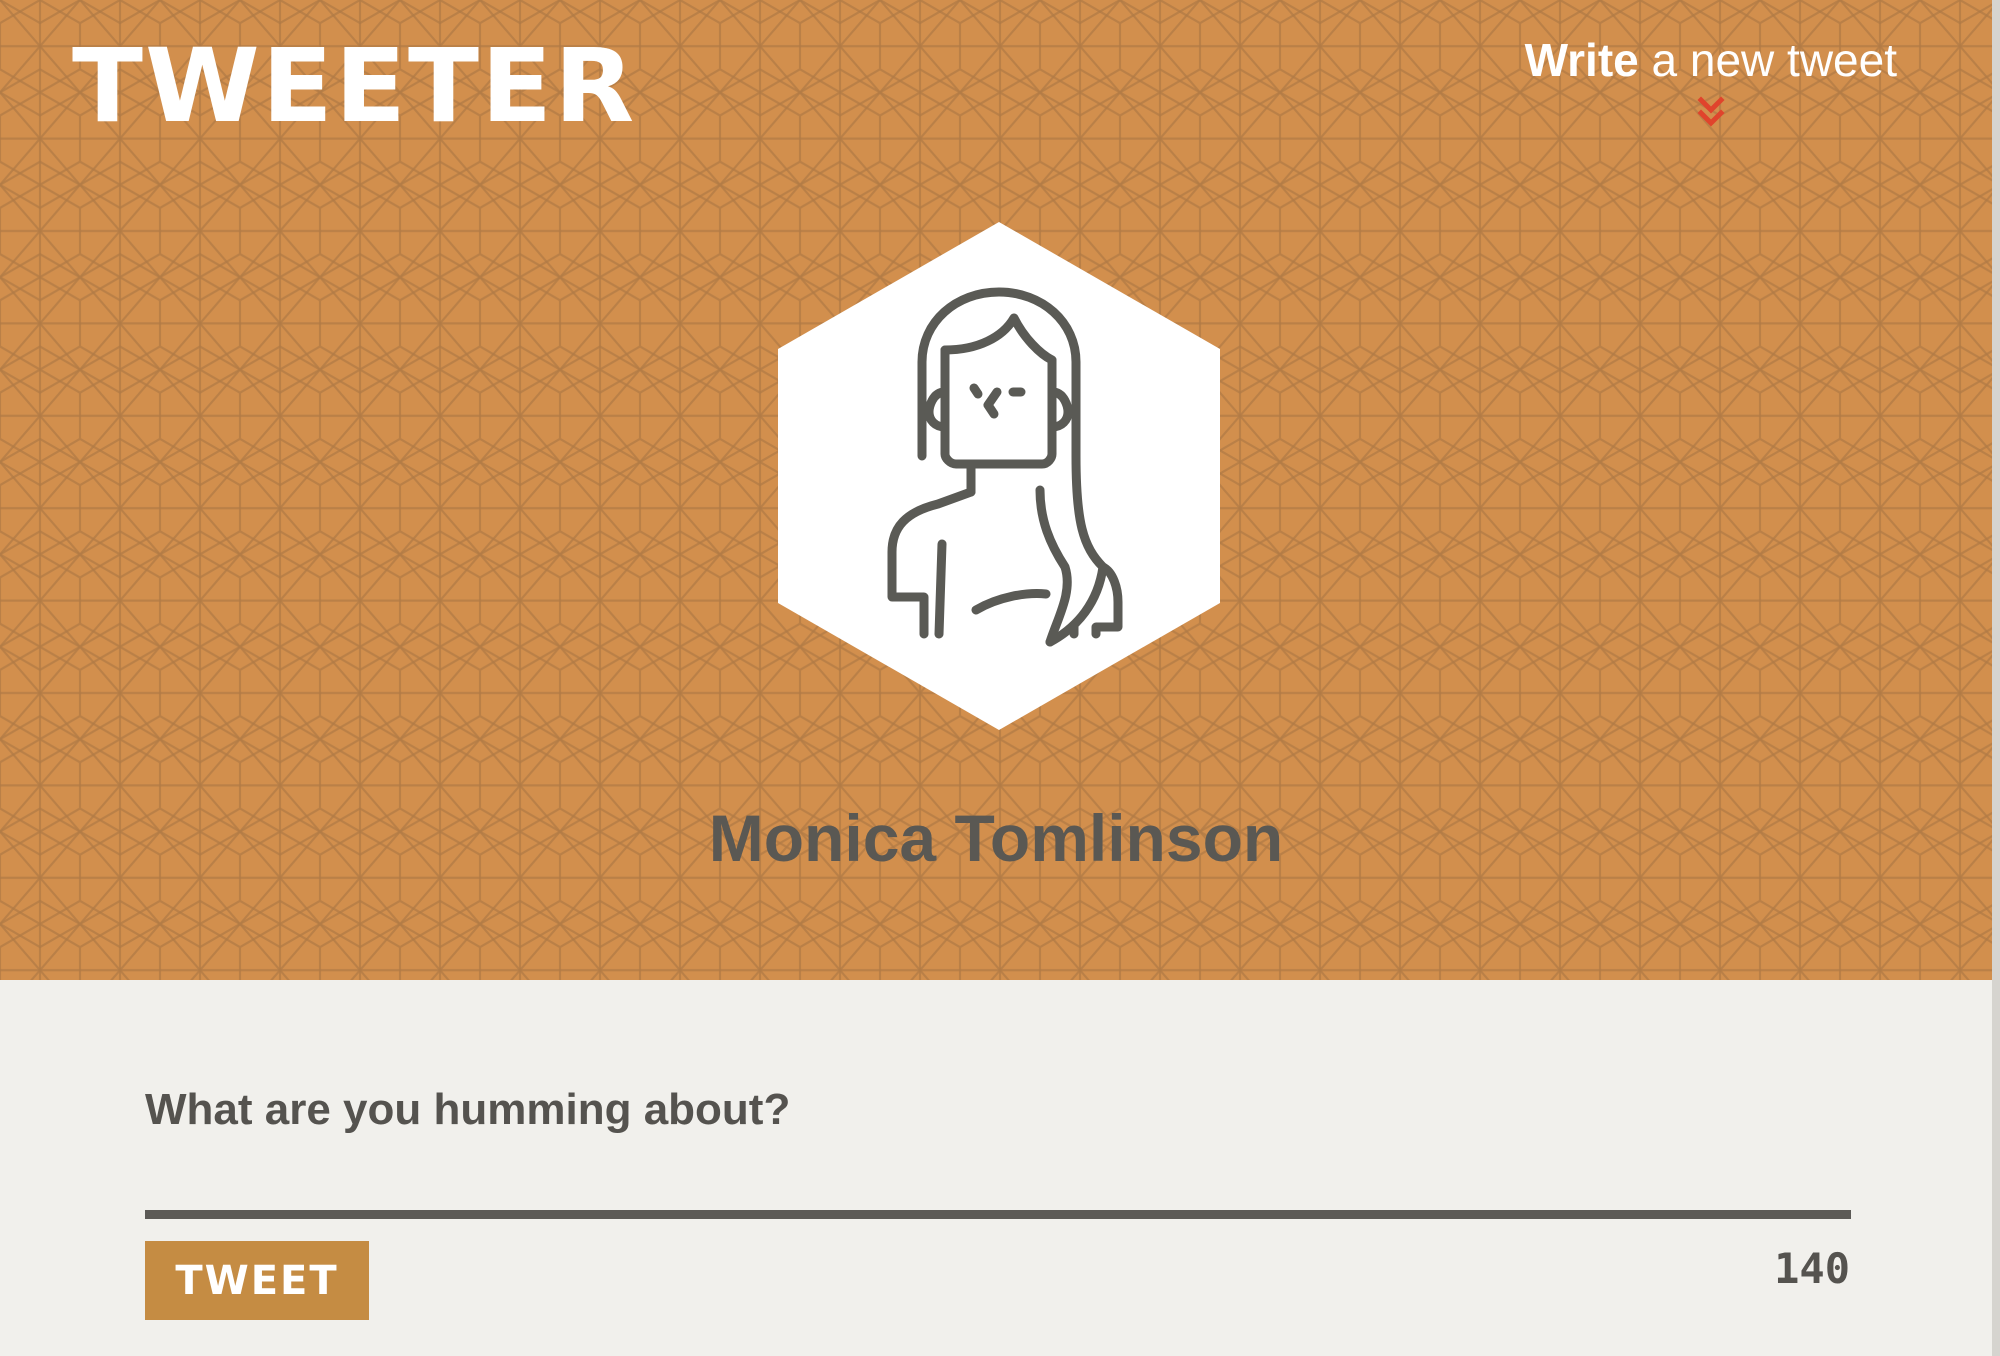  What do you see at coordinates (1996, 678) in the screenshot?
I see `scroll-edge` at bounding box center [1996, 678].